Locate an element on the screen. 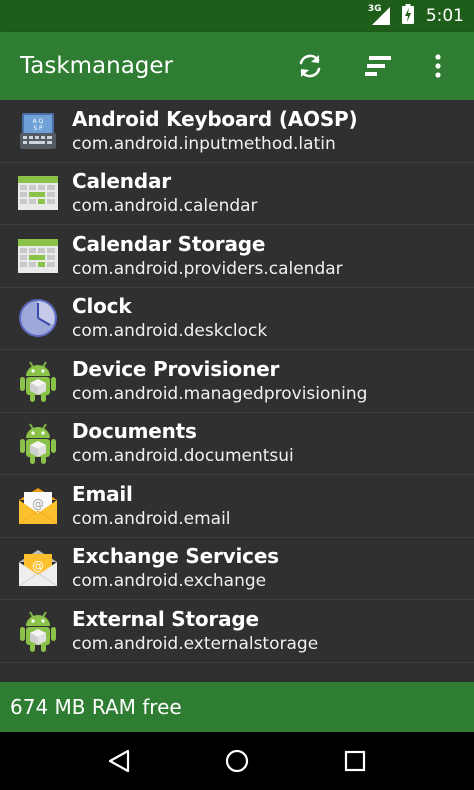 The width and height of the screenshot is (474, 790). status-bar: 3G 5:01 is located at coordinates (237, 16).